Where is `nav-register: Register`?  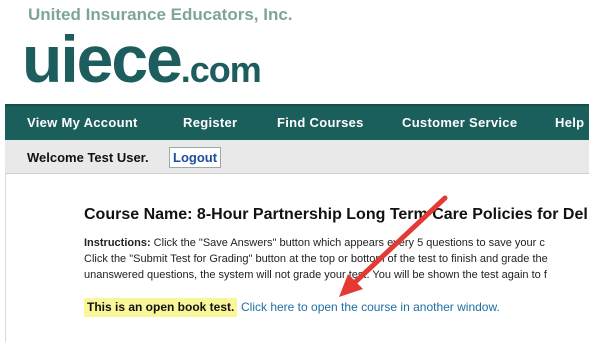
nav-register: Register is located at coordinates (210, 123).